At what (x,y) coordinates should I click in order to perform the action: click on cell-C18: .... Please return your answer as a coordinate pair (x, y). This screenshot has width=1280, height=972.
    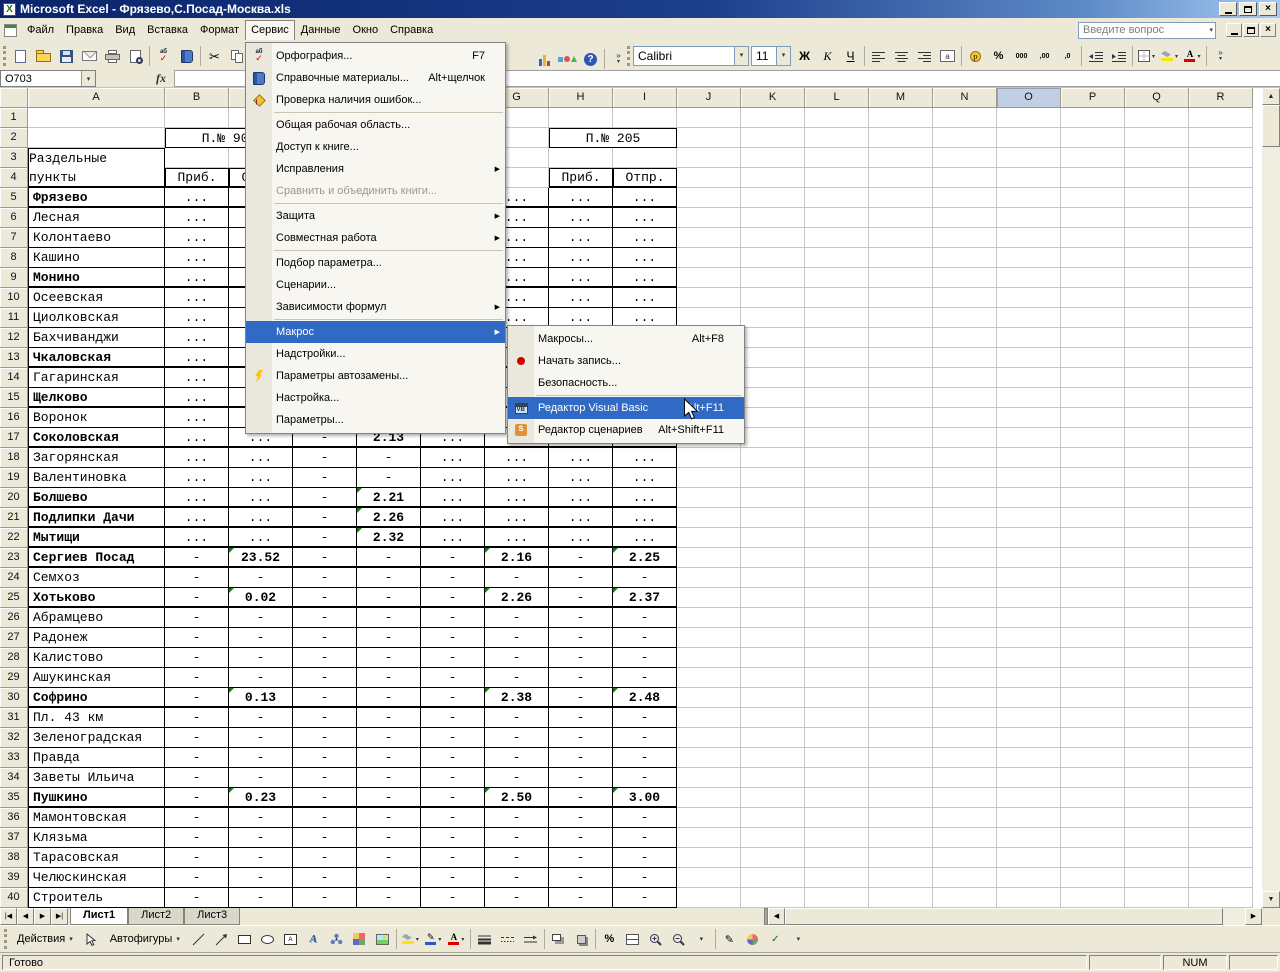
    Looking at the image, I should click on (261, 458).